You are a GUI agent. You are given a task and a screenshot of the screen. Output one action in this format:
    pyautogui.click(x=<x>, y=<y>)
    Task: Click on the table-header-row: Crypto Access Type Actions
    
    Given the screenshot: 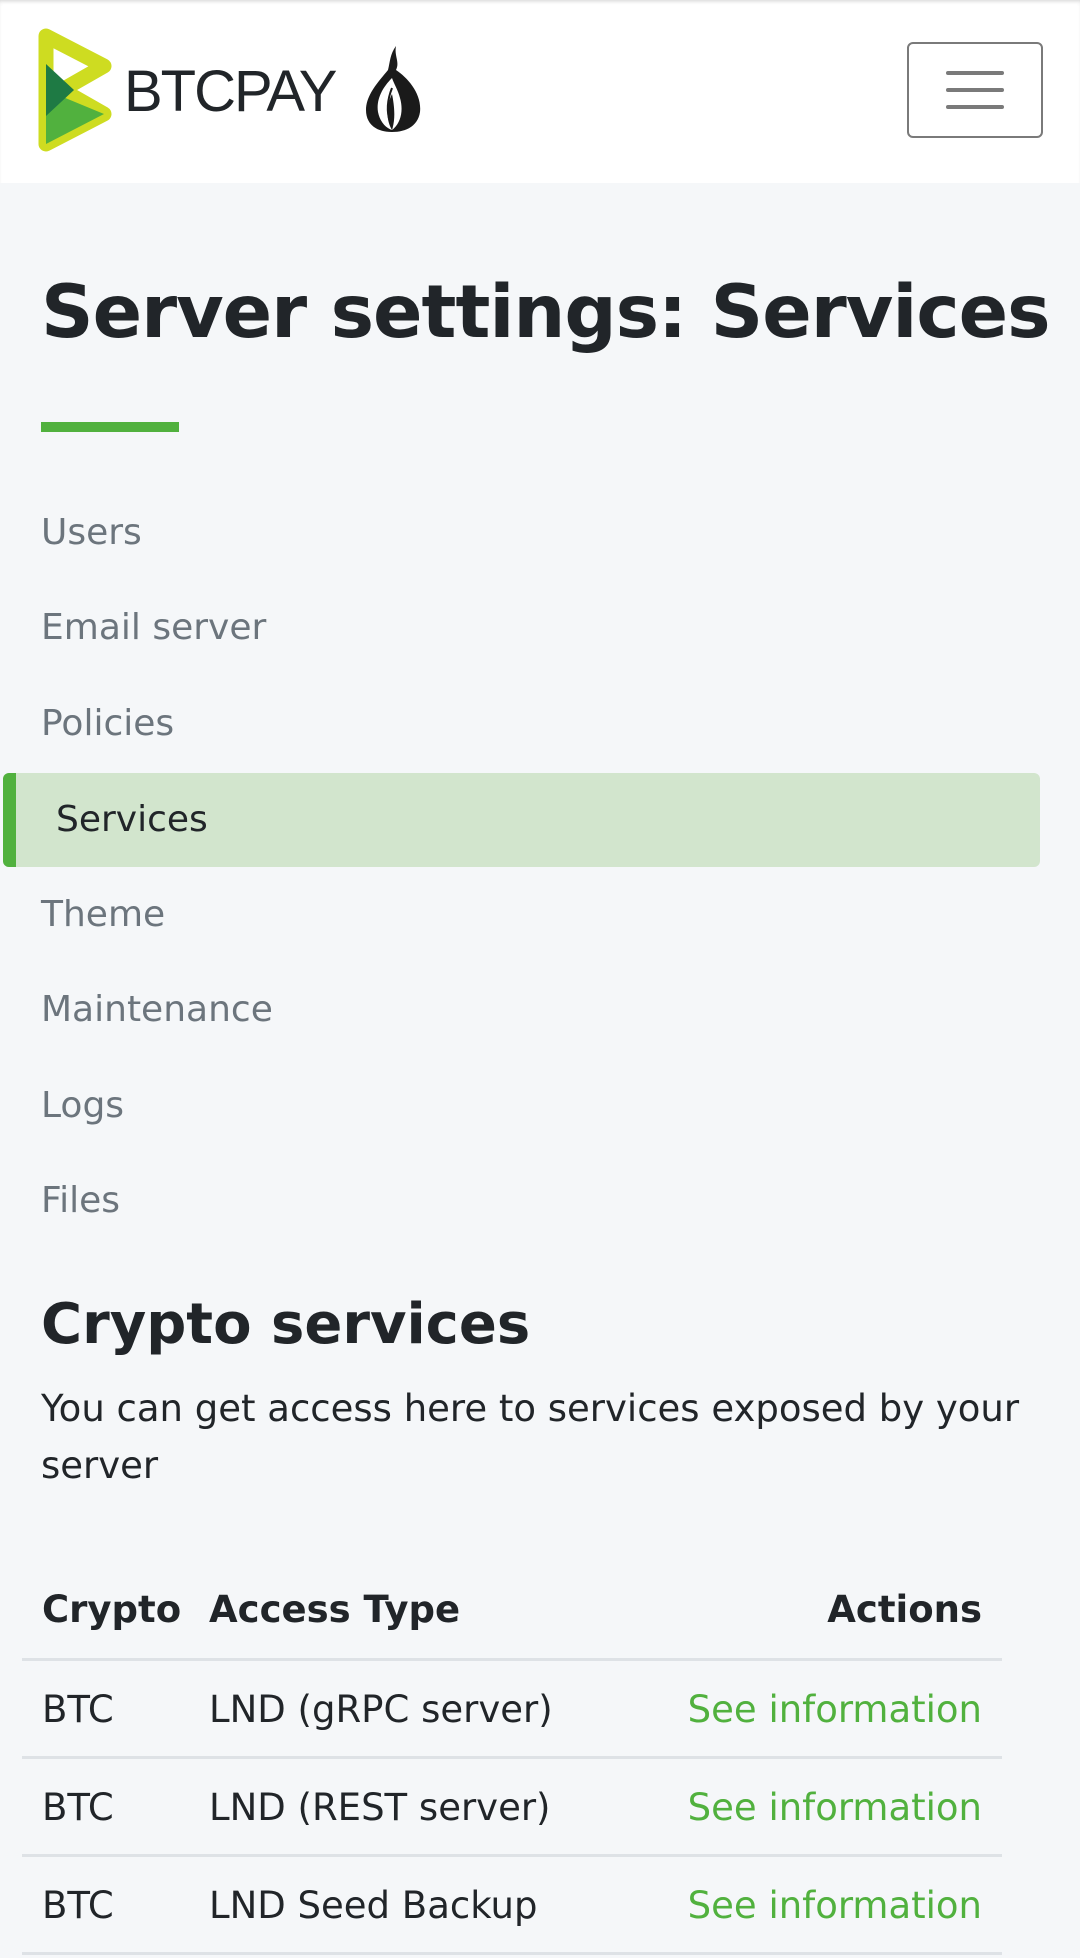 What is the action you would take?
    pyautogui.click(x=512, y=1610)
    